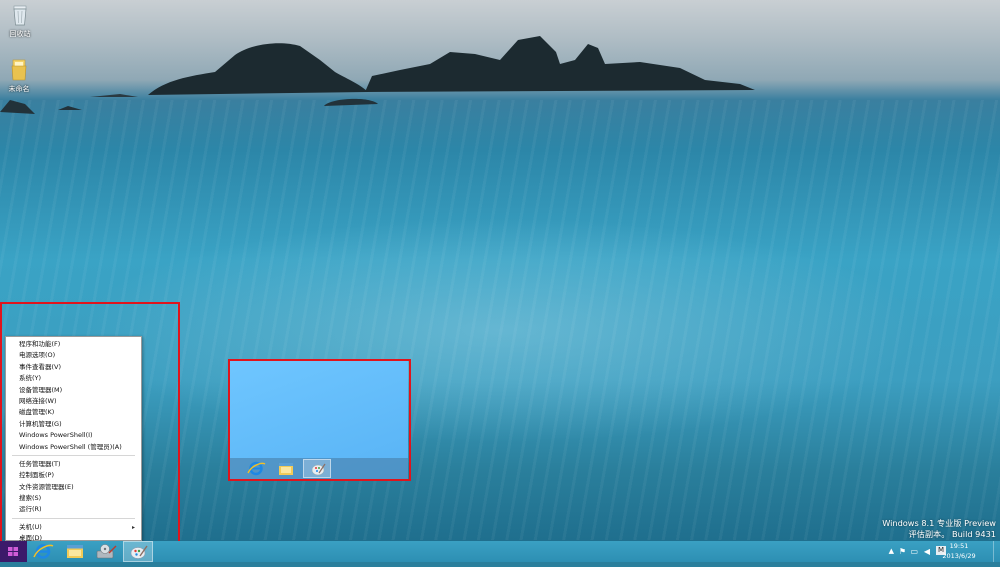 The height and width of the screenshot is (567, 1000). Describe the element at coordinates (20, 34) in the screenshot. I see `recycle-bin-label: 回收站` at that location.